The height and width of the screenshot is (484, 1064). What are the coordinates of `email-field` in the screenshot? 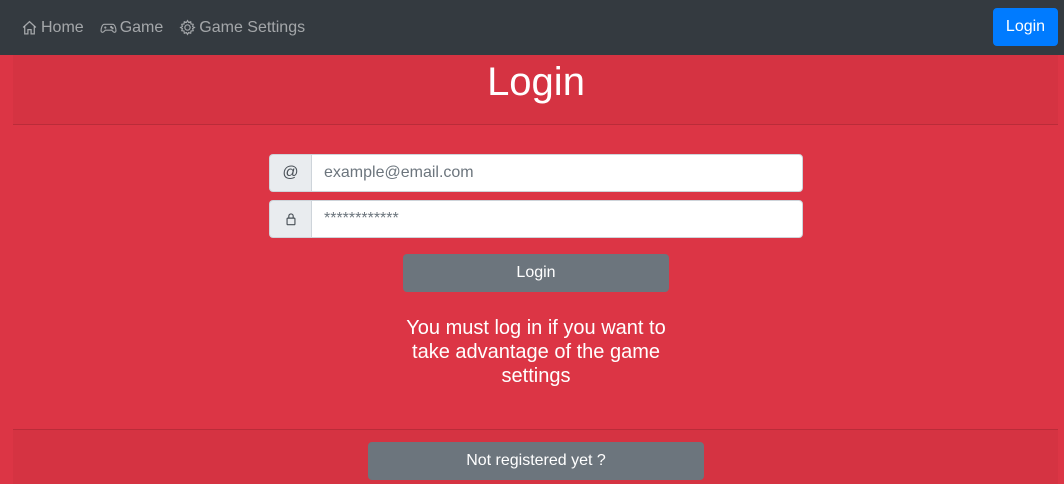 It's located at (557, 173).